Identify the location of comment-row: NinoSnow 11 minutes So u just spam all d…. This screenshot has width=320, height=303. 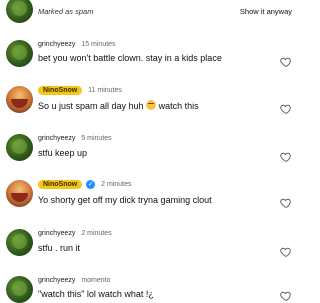
(150, 101).